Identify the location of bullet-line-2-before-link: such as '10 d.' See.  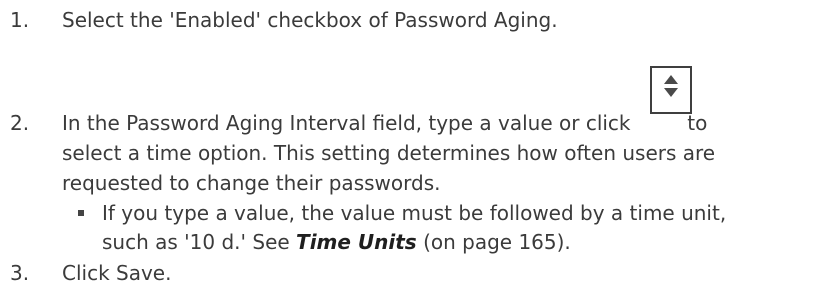
(196, 242).